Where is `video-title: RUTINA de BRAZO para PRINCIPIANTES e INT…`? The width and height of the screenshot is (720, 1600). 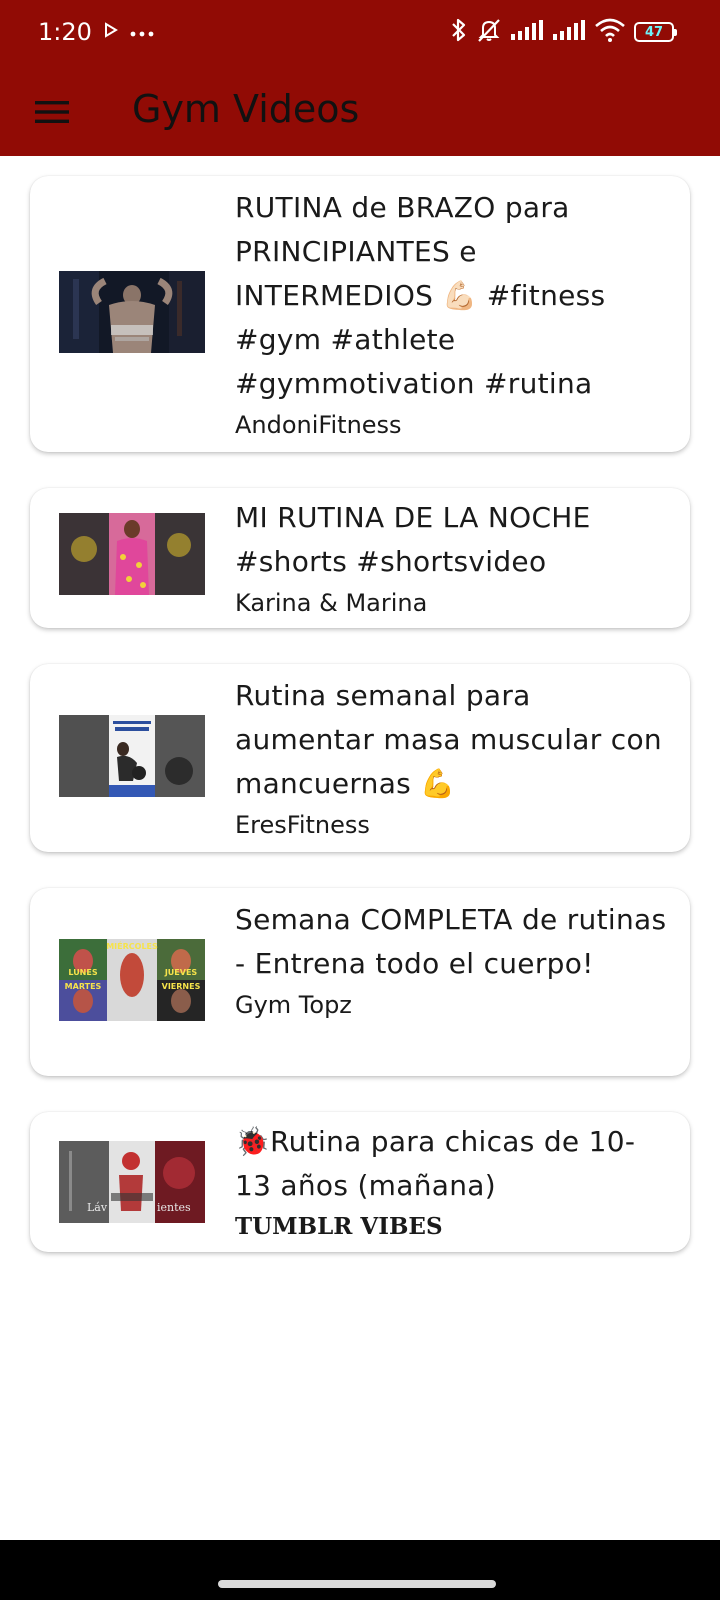 video-title: RUTINA de BRAZO para PRINCIPIANTES e INT… is located at coordinates (420, 295).